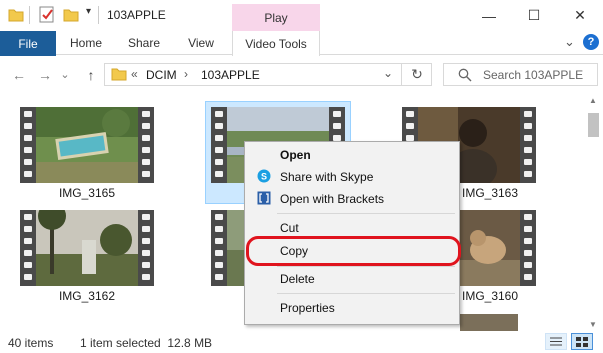 This screenshot has height=353, width=603. I want to click on copy-highlight-ring, so click(353, 251).